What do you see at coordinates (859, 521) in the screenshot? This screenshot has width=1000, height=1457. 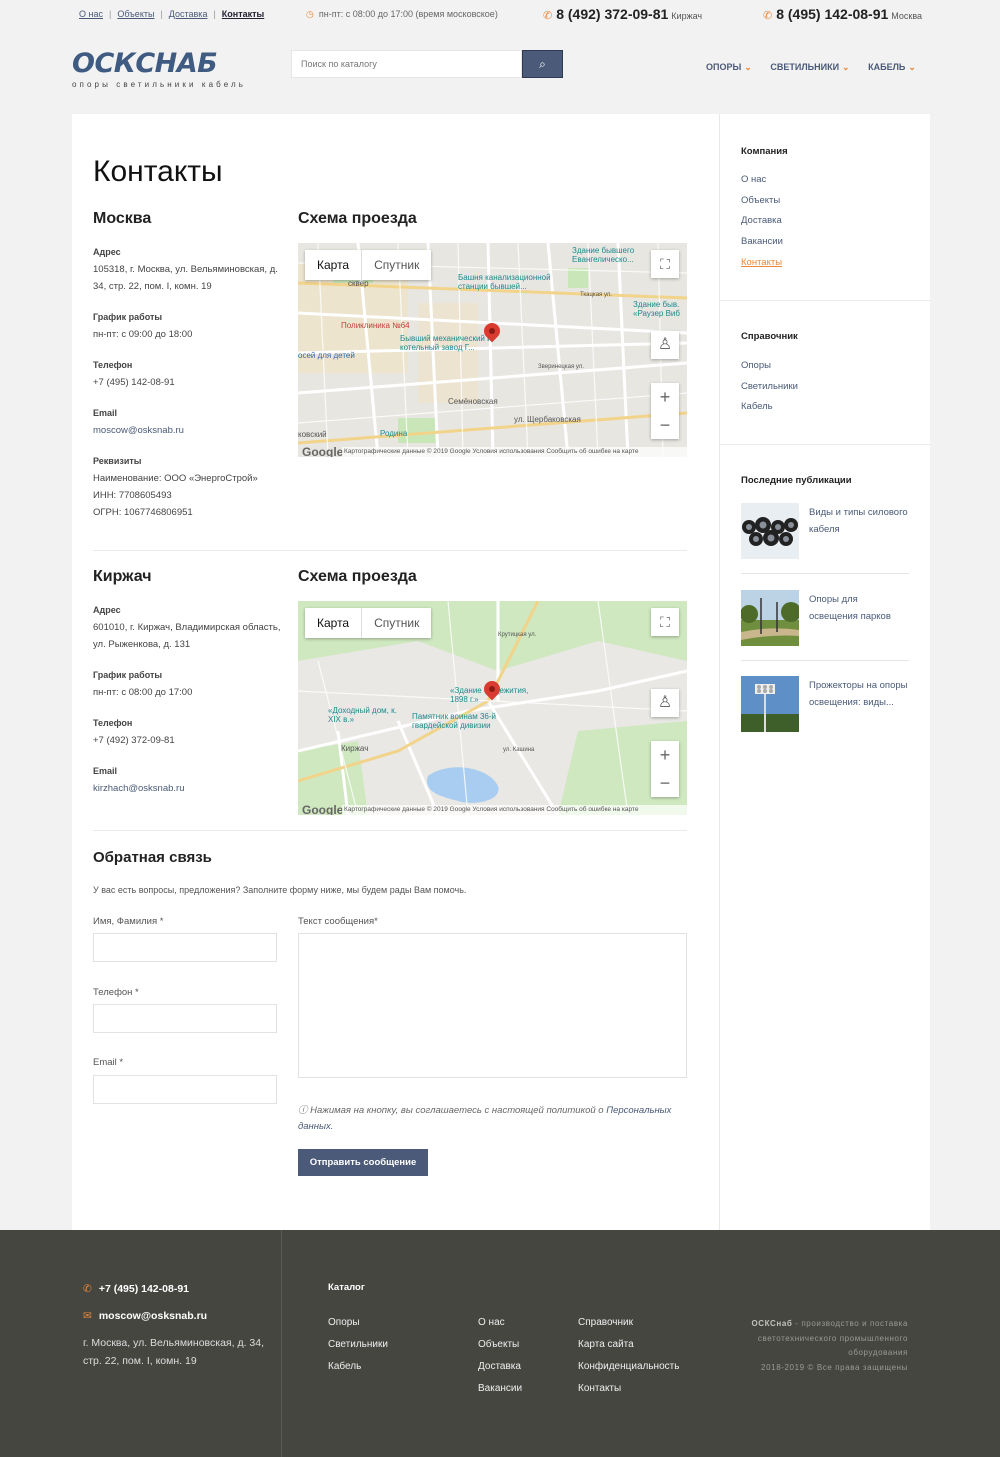 I see `post-title: Виды и типы силового кабеля` at bounding box center [859, 521].